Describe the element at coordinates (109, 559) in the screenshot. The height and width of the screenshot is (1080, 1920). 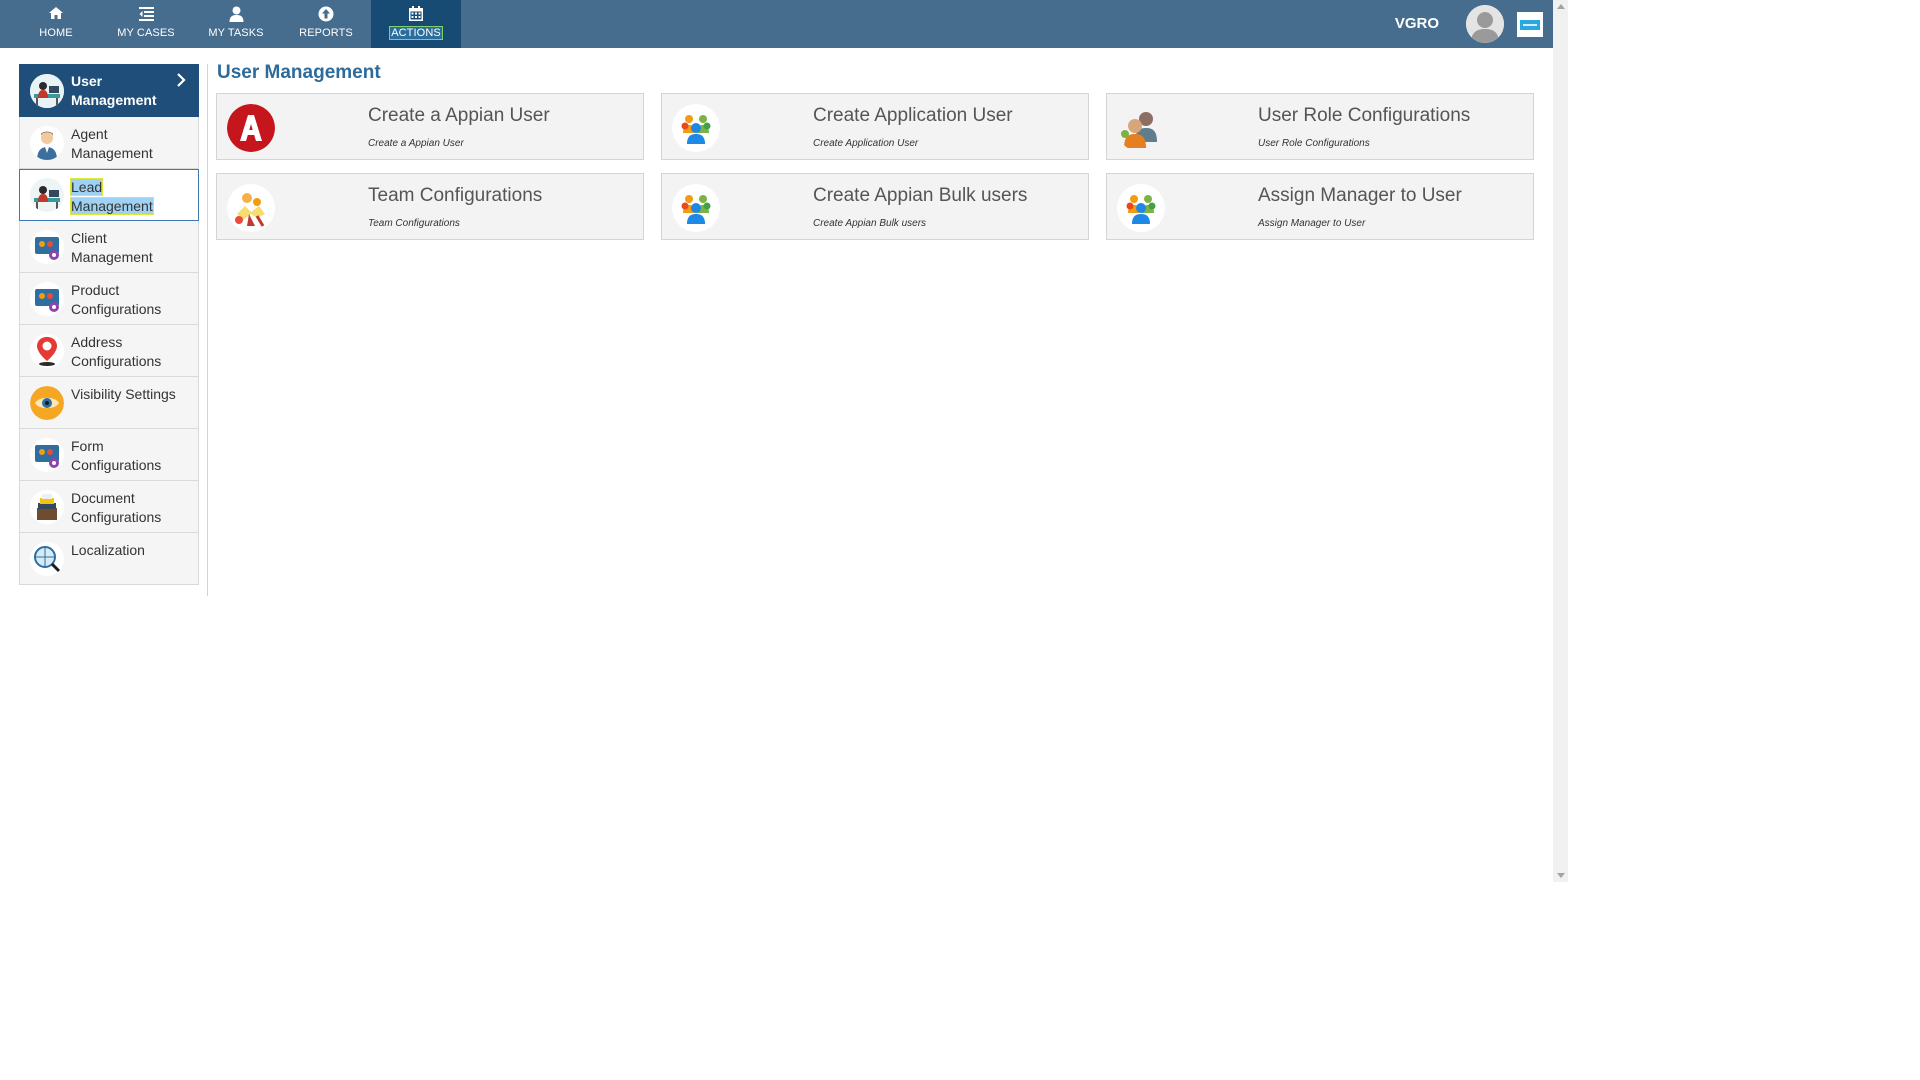
I see `sidebar-item-localization: Localization` at that location.